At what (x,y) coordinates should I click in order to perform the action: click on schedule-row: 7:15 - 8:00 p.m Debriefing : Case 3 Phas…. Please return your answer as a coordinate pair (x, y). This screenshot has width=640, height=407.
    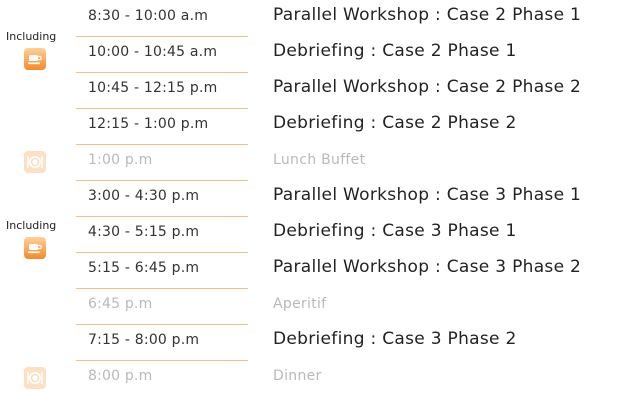
    Looking at the image, I should click on (320, 342).